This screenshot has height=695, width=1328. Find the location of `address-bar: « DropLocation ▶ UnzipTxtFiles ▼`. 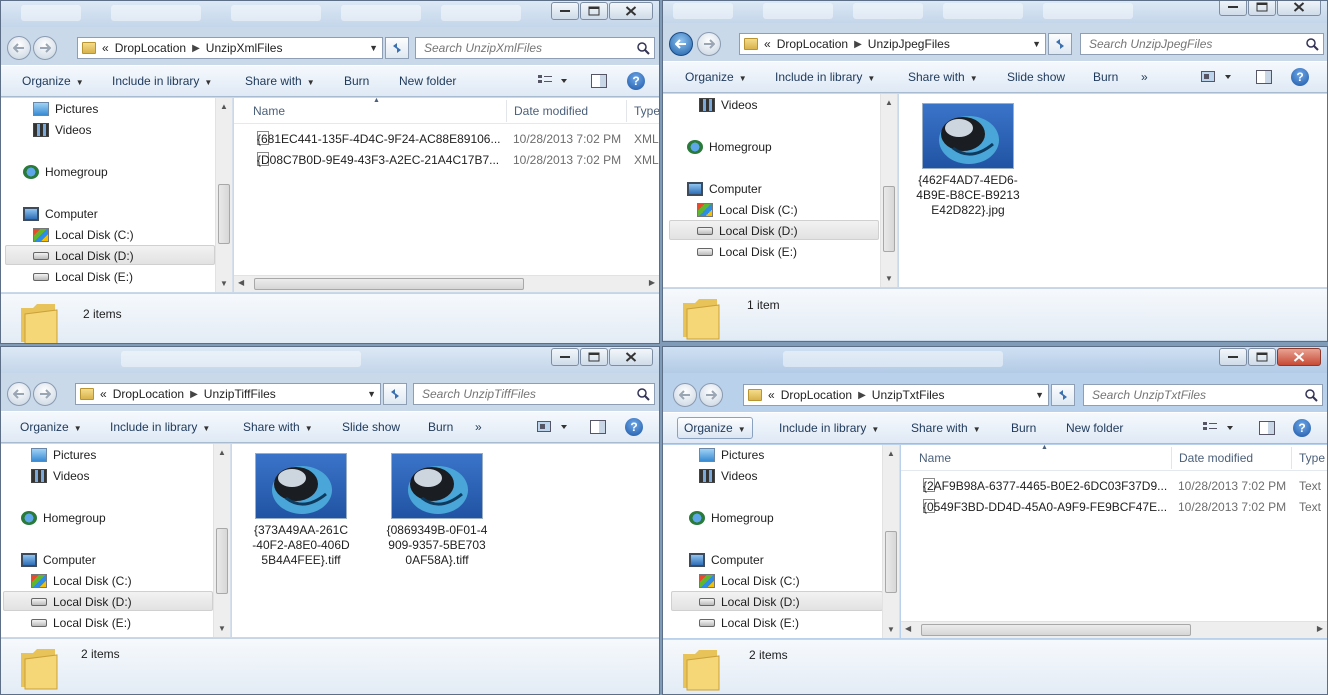

address-bar: « DropLocation ▶ UnzipTxtFiles ▼ is located at coordinates (896, 395).